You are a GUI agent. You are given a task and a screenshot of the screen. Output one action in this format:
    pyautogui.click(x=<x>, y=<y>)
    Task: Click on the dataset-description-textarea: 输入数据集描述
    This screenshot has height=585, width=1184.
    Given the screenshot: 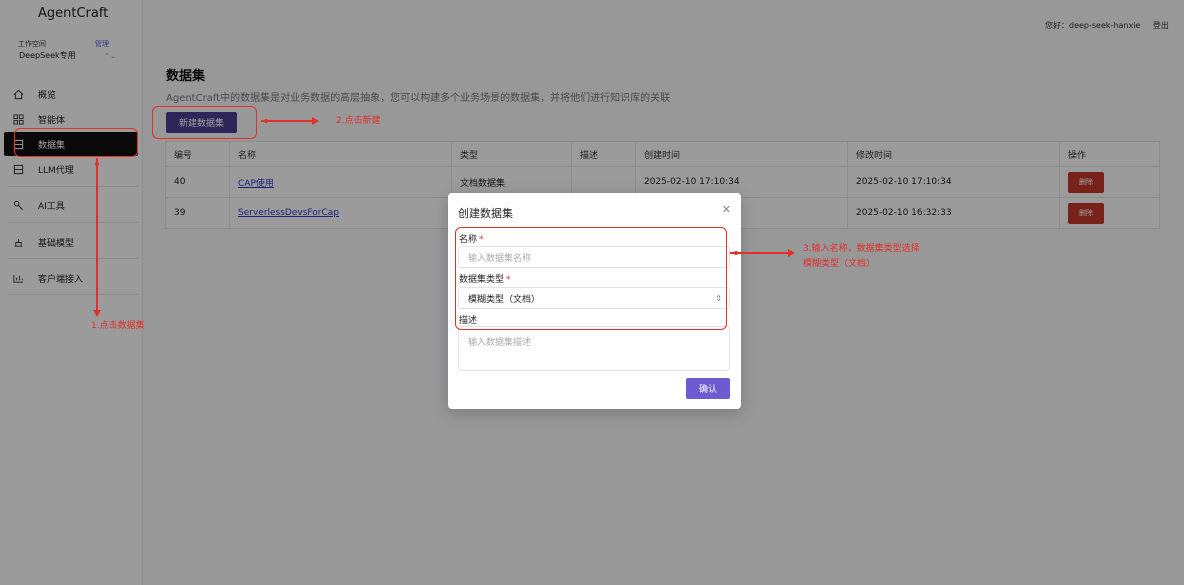 What is the action you would take?
    pyautogui.click(x=594, y=348)
    